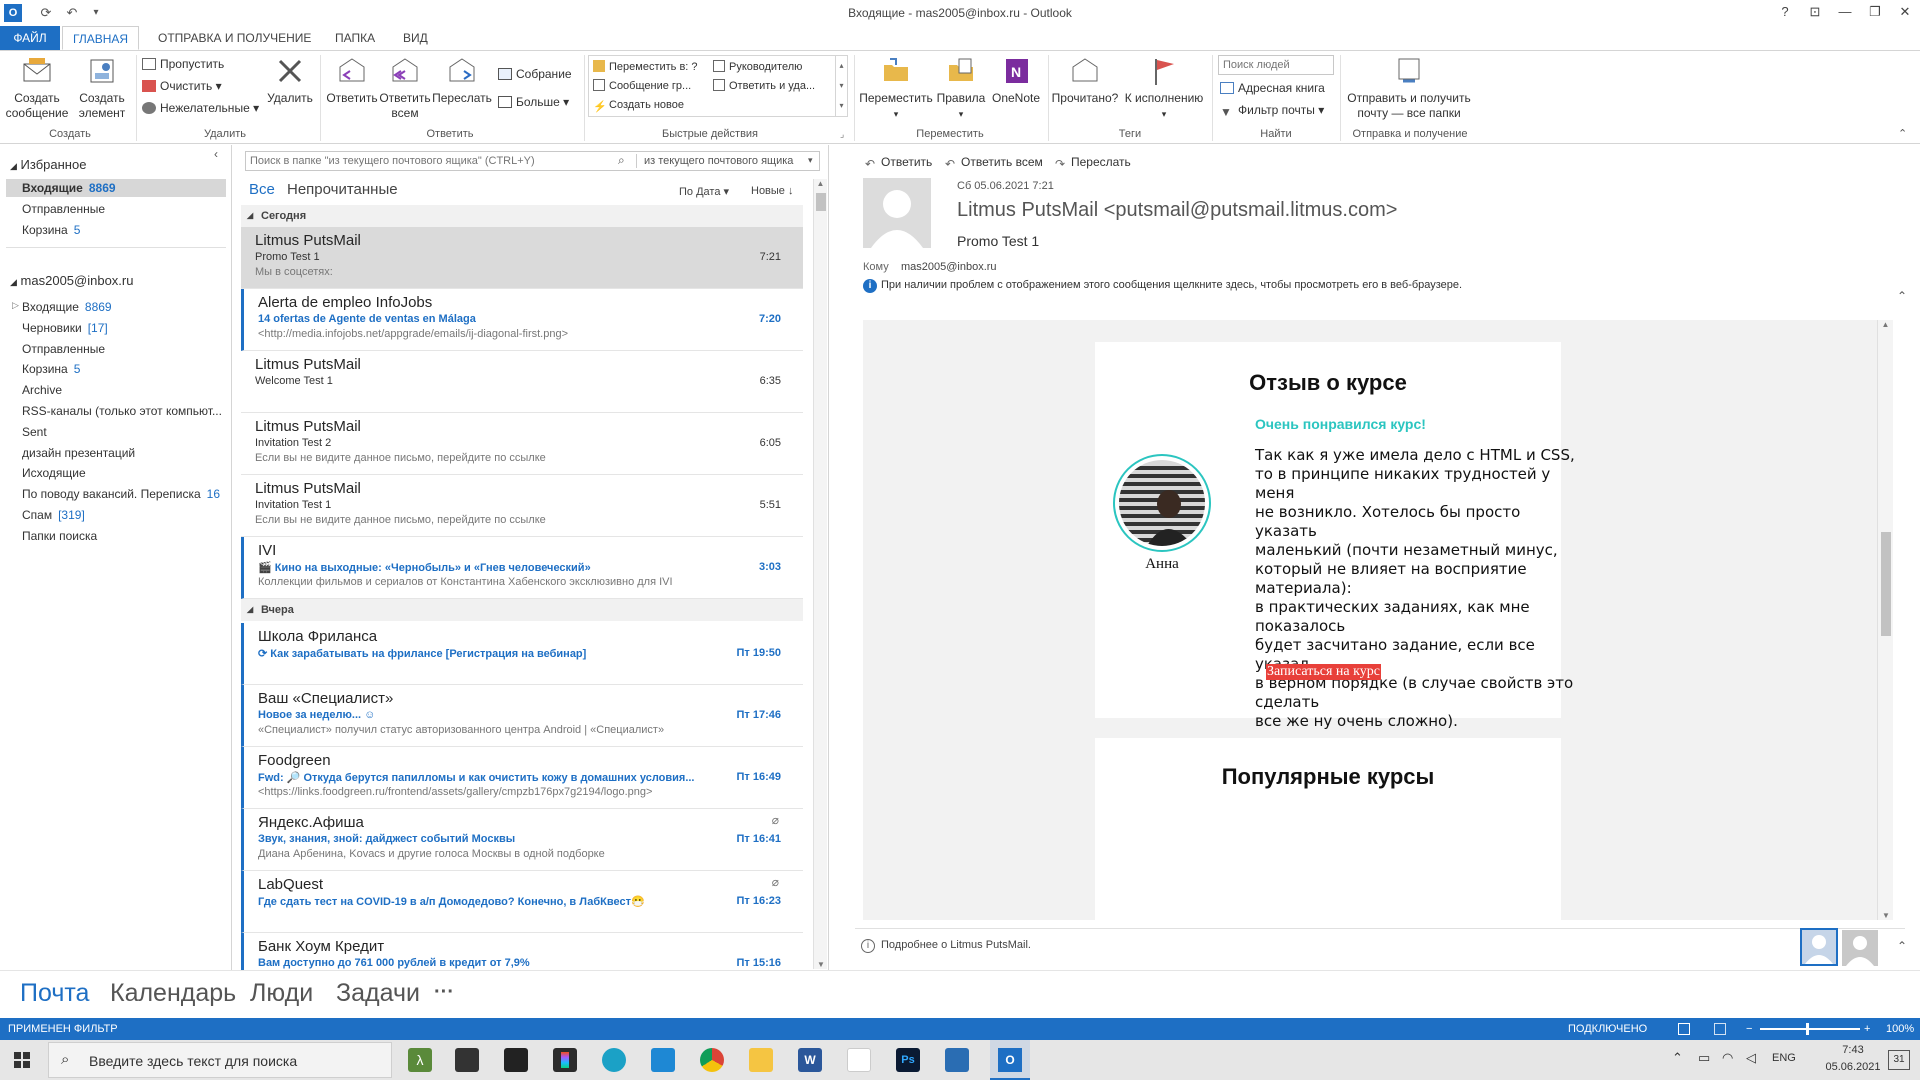 Image resolution: width=1920 pixels, height=1080 pixels. I want to click on folder-item: Sent, so click(37, 432).